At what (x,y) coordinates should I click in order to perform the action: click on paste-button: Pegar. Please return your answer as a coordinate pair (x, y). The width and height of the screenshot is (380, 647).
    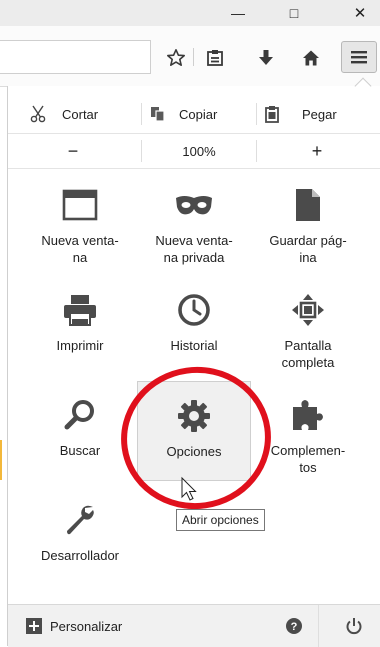
    Looking at the image, I should click on (319, 114).